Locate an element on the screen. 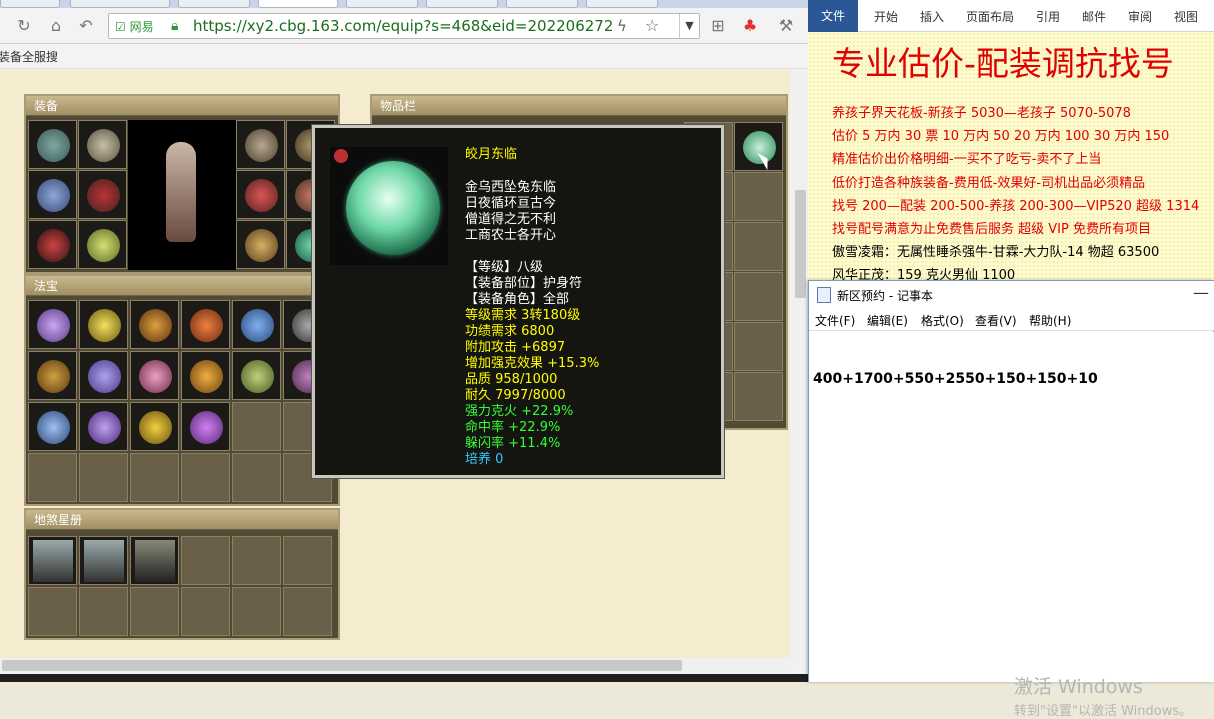 This screenshot has height=719, width=1214. vertical-scrollbar is located at coordinates (800, 365).